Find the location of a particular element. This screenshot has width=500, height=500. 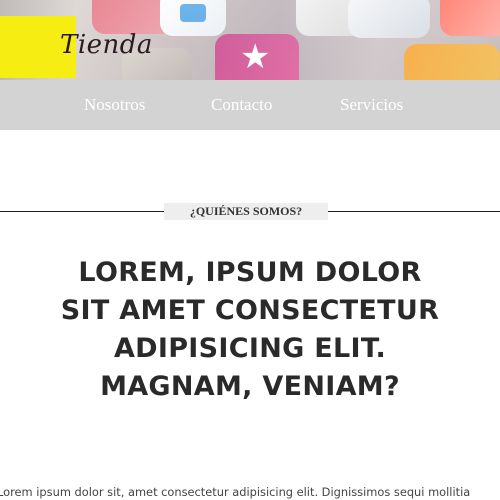

main-navbar: Nosotros Contacto Servicios is located at coordinates (250, 105).